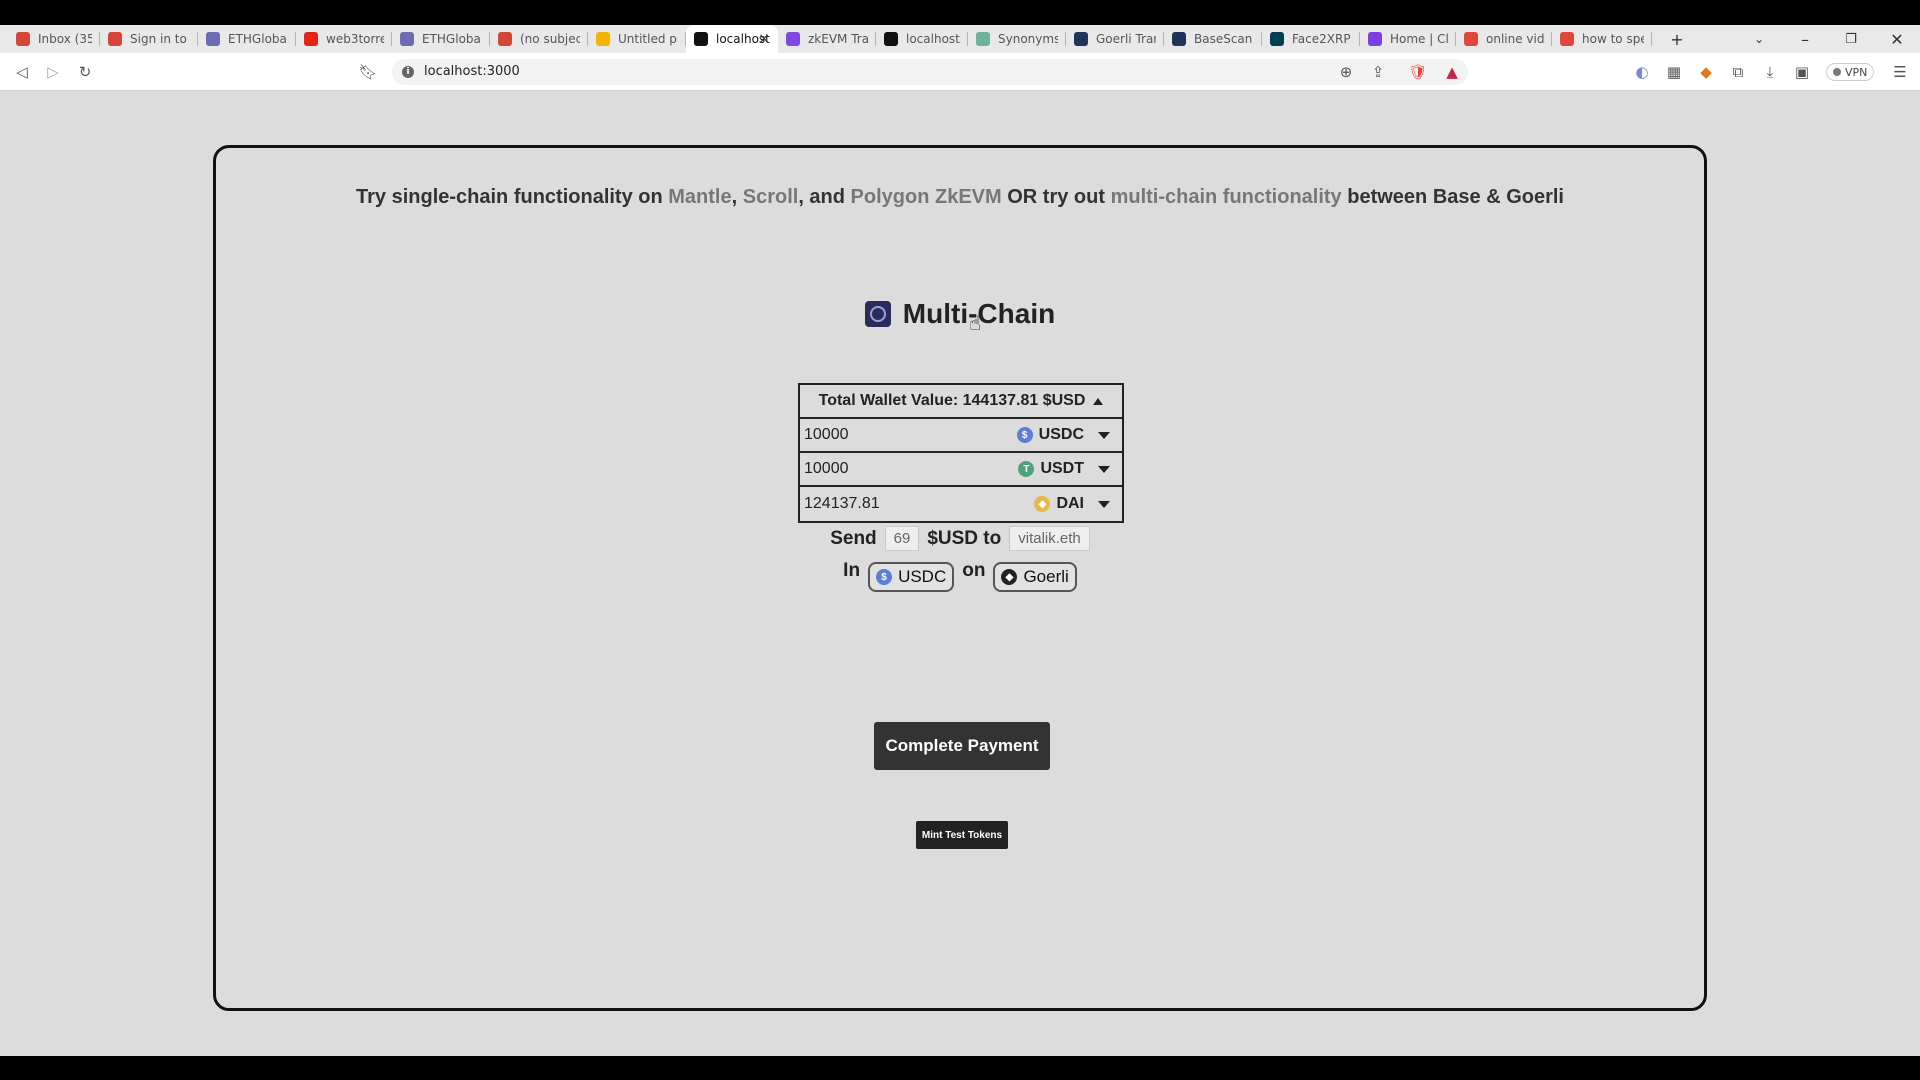 The height and width of the screenshot is (1080, 1920). What do you see at coordinates (962, 746) in the screenshot?
I see `complete-payment-button: Complete Payment` at bounding box center [962, 746].